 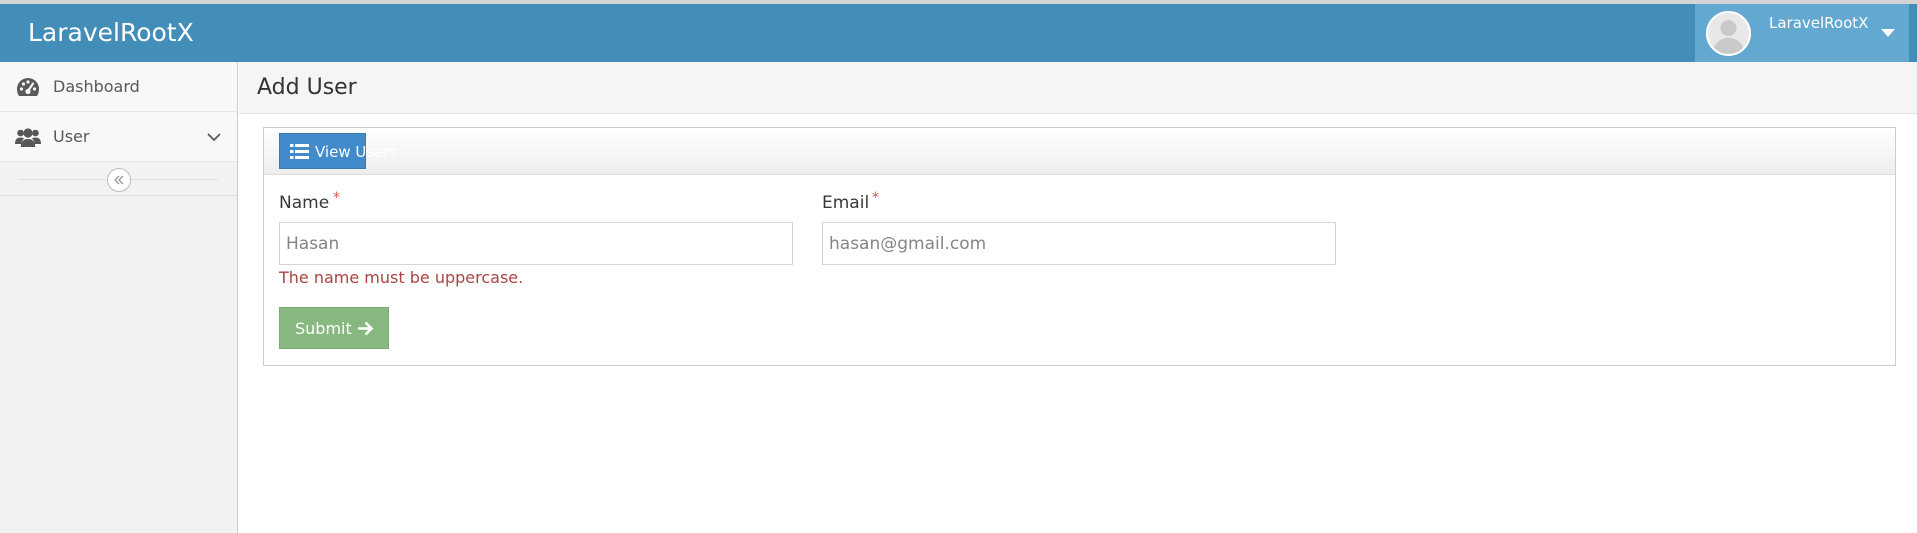 I want to click on arrow-right-icon, so click(x=366, y=328).